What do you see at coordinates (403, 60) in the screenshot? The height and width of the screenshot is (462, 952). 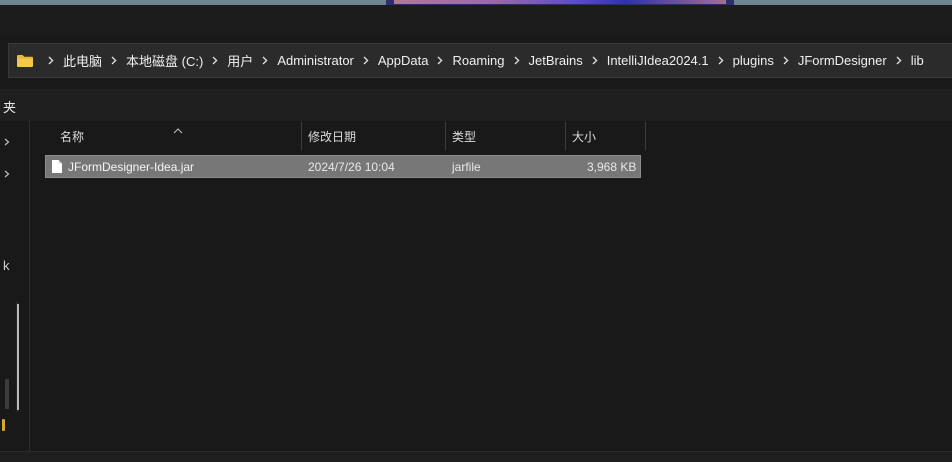 I see `breadcrumb-item: AppData` at bounding box center [403, 60].